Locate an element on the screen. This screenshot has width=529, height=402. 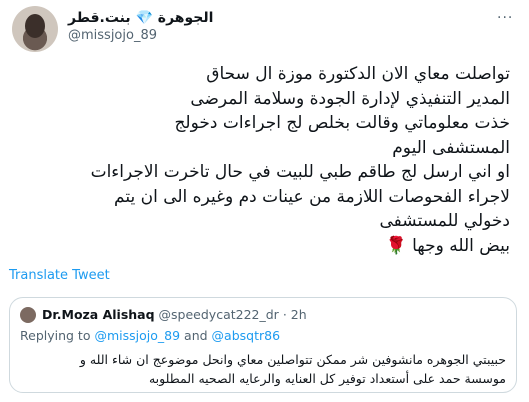
rose-emoji-icon: 🌹 is located at coordinates (396, 245).